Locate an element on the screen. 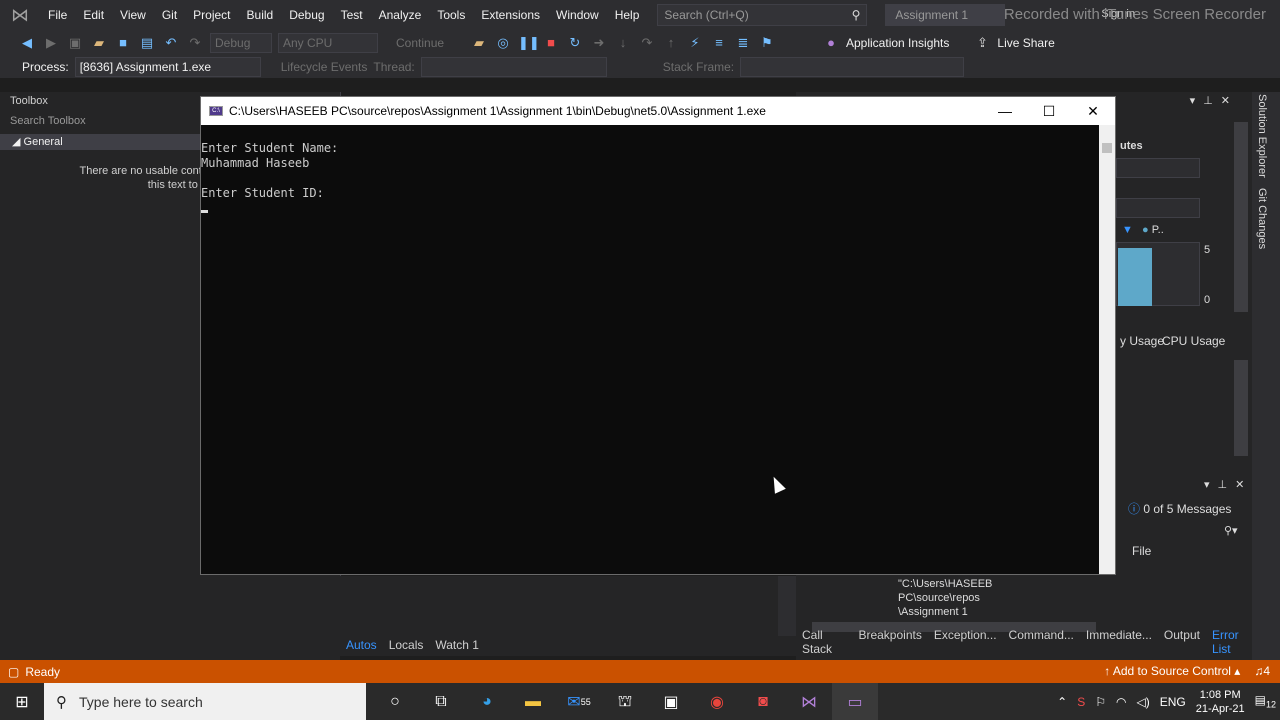  menu-edit: Edit is located at coordinates (93, 15).